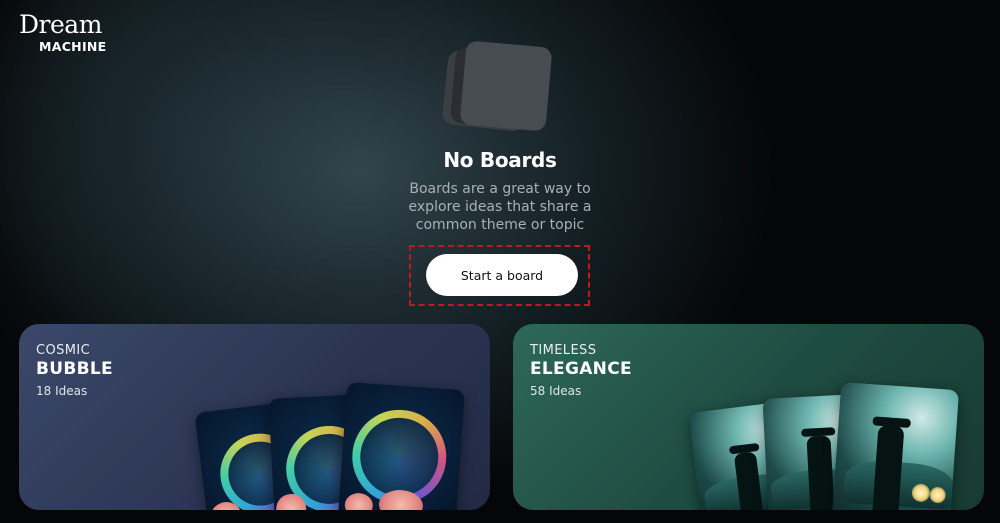 The height and width of the screenshot is (523, 1000). What do you see at coordinates (563, 350) in the screenshot?
I see `board-kicker: TIMELESS` at bounding box center [563, 350].